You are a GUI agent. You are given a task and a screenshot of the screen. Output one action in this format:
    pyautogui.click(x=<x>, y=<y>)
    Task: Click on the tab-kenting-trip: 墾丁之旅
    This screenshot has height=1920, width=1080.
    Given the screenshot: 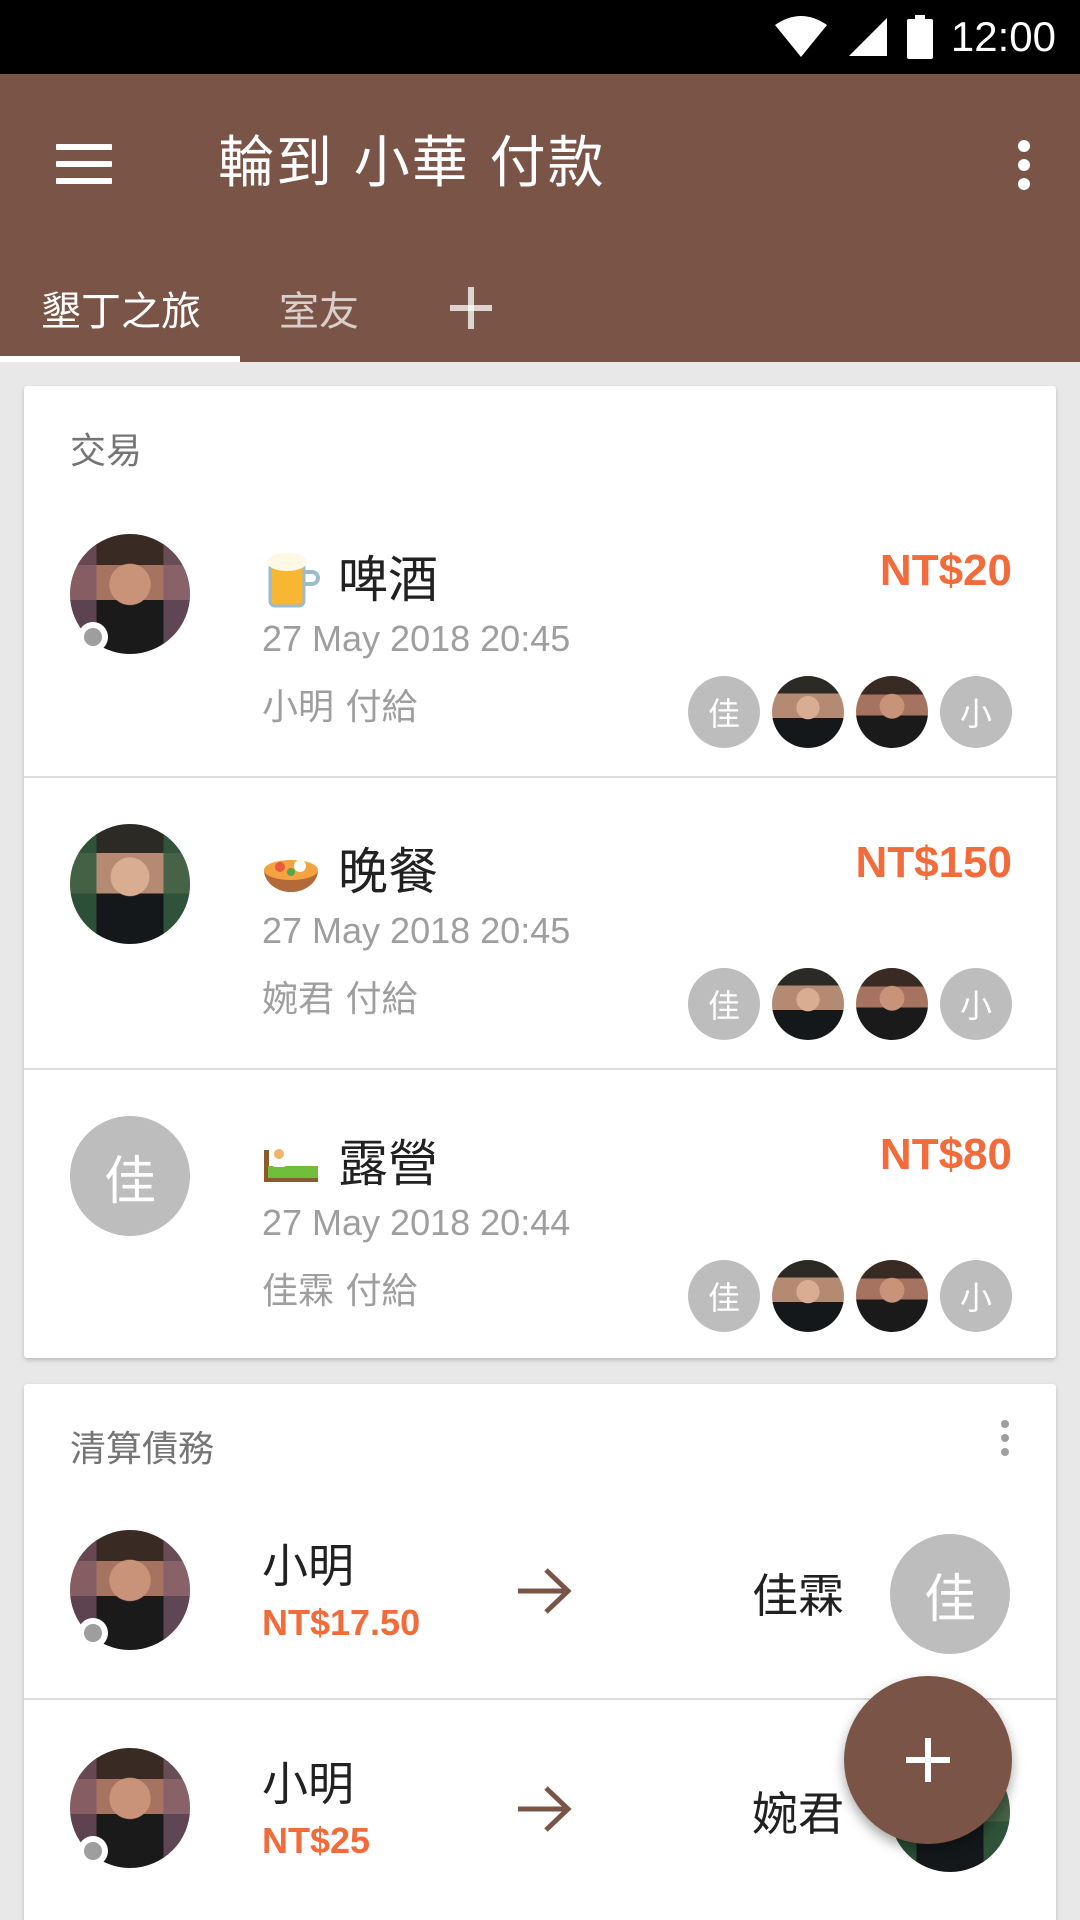 What is the action you would take?
    pyautogui.click(x=121, y=308)
    